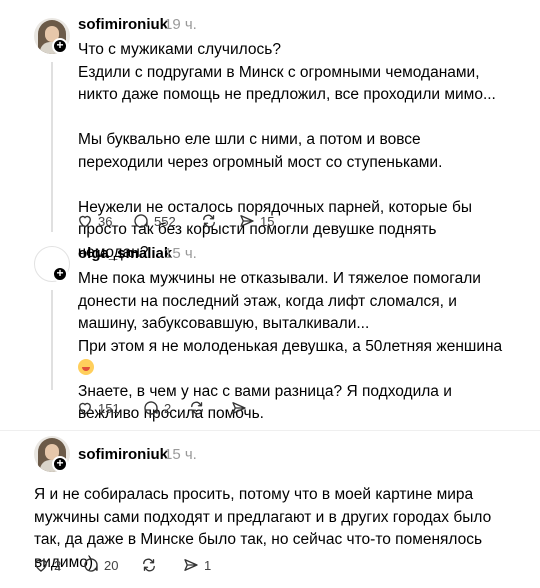 This screenshot has height=588, width=540. I want to click on like-button: 2, so click(46, 565).